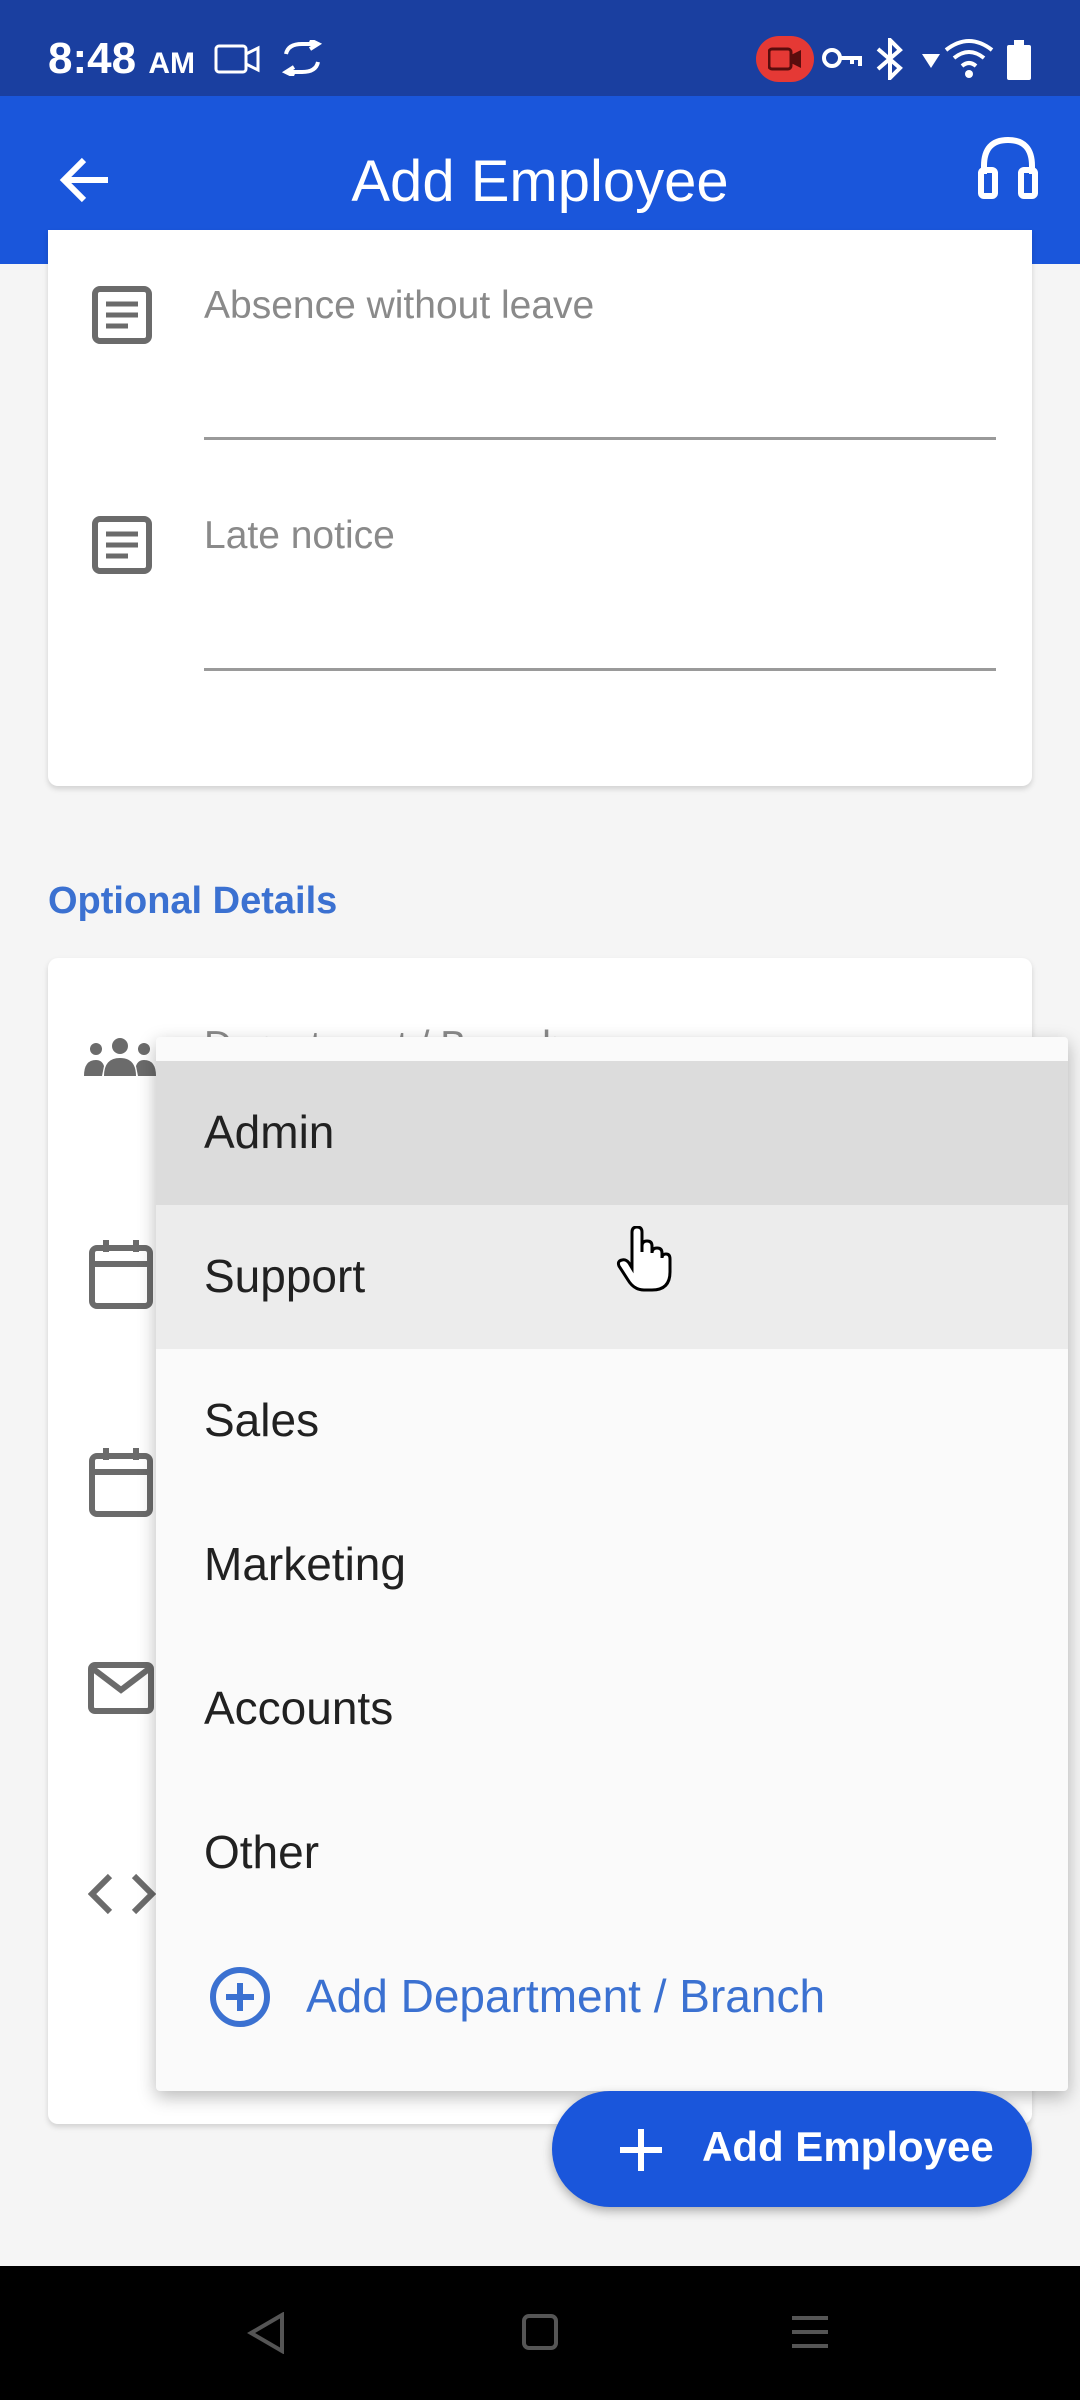 This screenshot has width=1080, height=2400. What do you see at coordinates (931, 61) in the screenshot?
I see `data-arrow-icon` at bounding box center [931, 61].